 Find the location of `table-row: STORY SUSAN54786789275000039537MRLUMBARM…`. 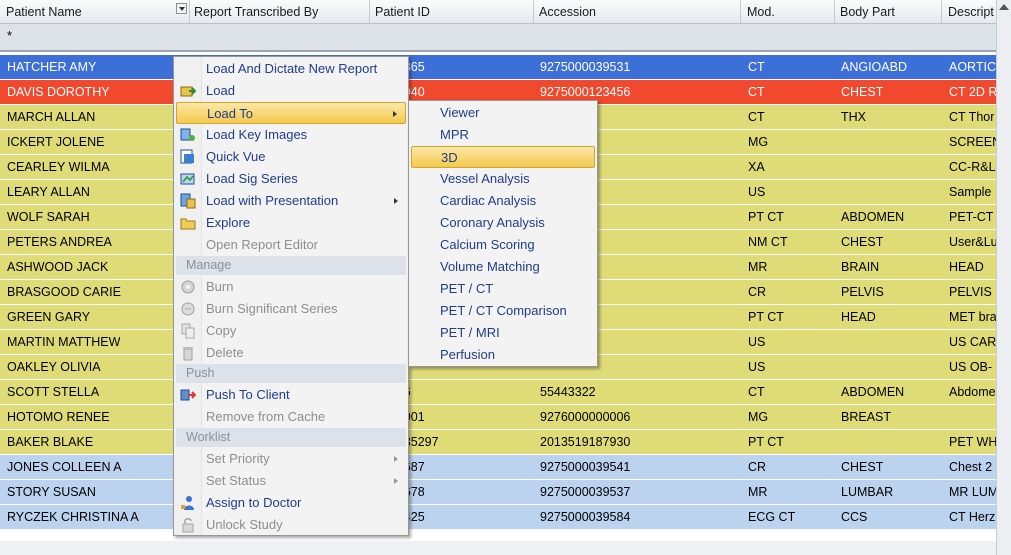

table-row: STORY SUSAN54786789275000039537MRLUMBARM… is located at coordinates (498, 492).